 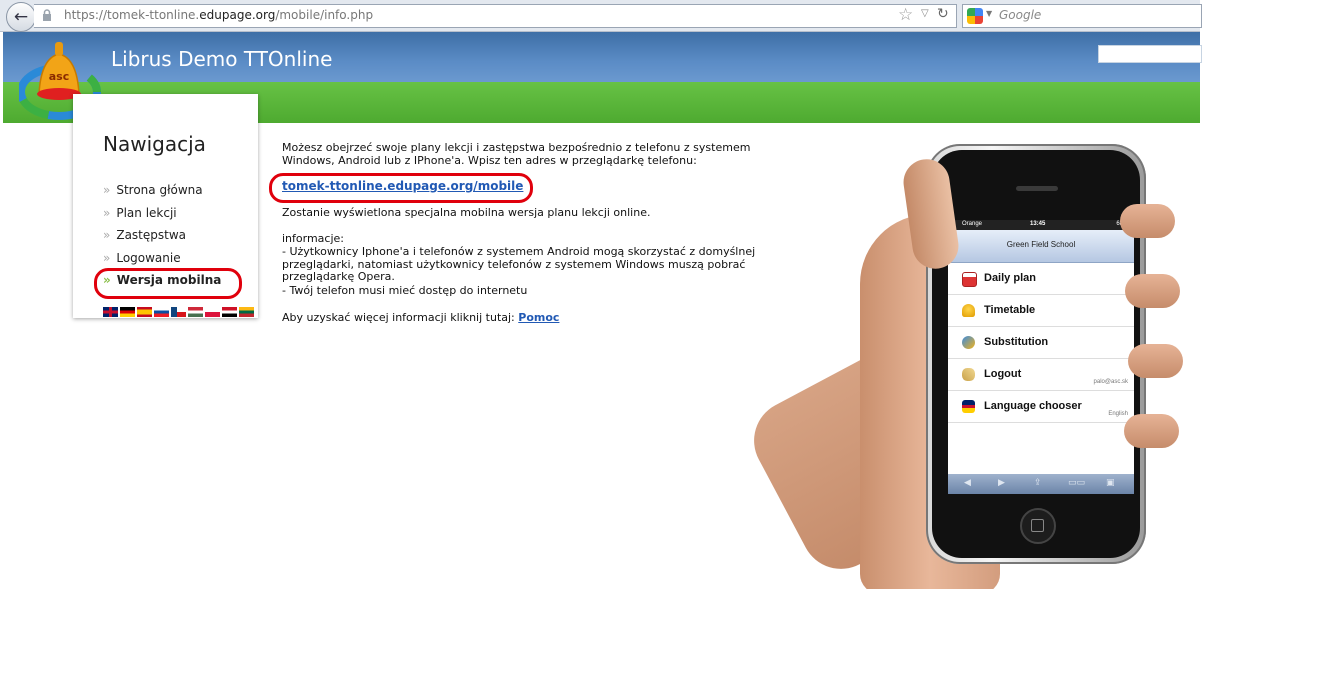 I want to click on flag-es-icon, so click(x=144, y=312).